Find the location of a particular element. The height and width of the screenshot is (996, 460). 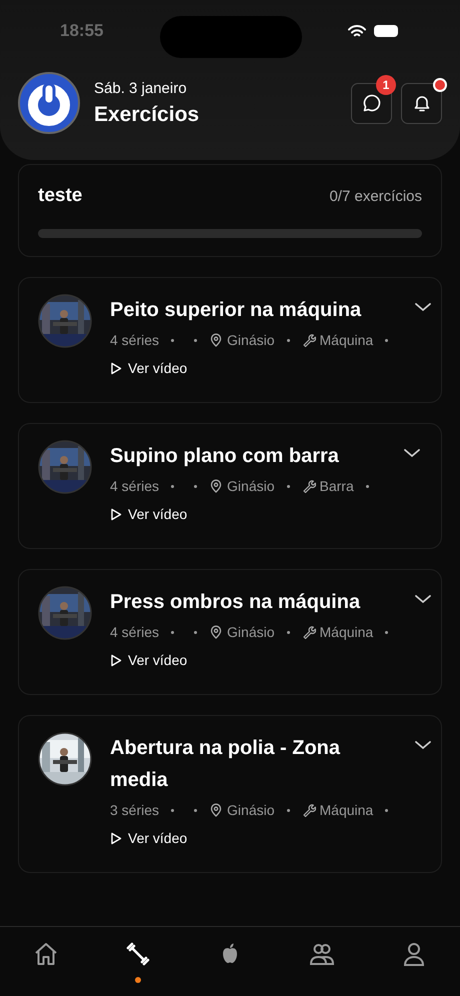

message-count-badge: 1 is located at coordinates (386, 84).